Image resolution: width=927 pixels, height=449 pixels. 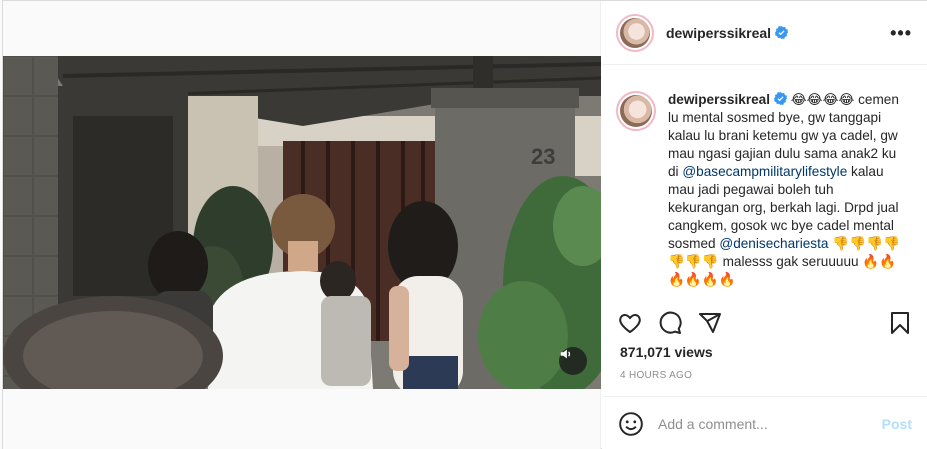 What do you see at coordinates (897, 424) in the screenshot?
I see `post-button: Post` at bounding box center [897, 424].